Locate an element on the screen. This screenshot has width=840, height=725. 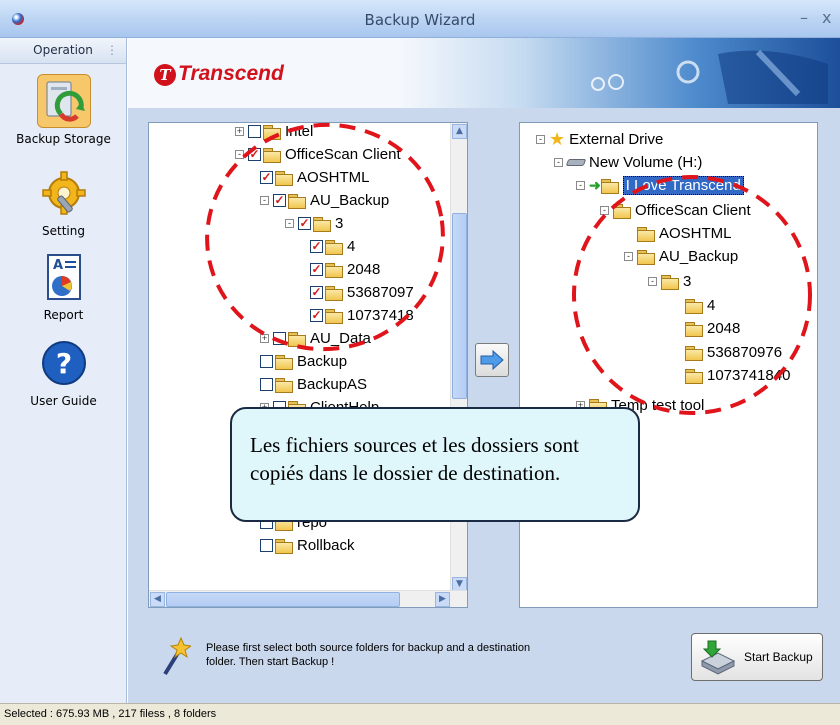
source-folder-row: BackupAS is located at coordinates (313, 384).